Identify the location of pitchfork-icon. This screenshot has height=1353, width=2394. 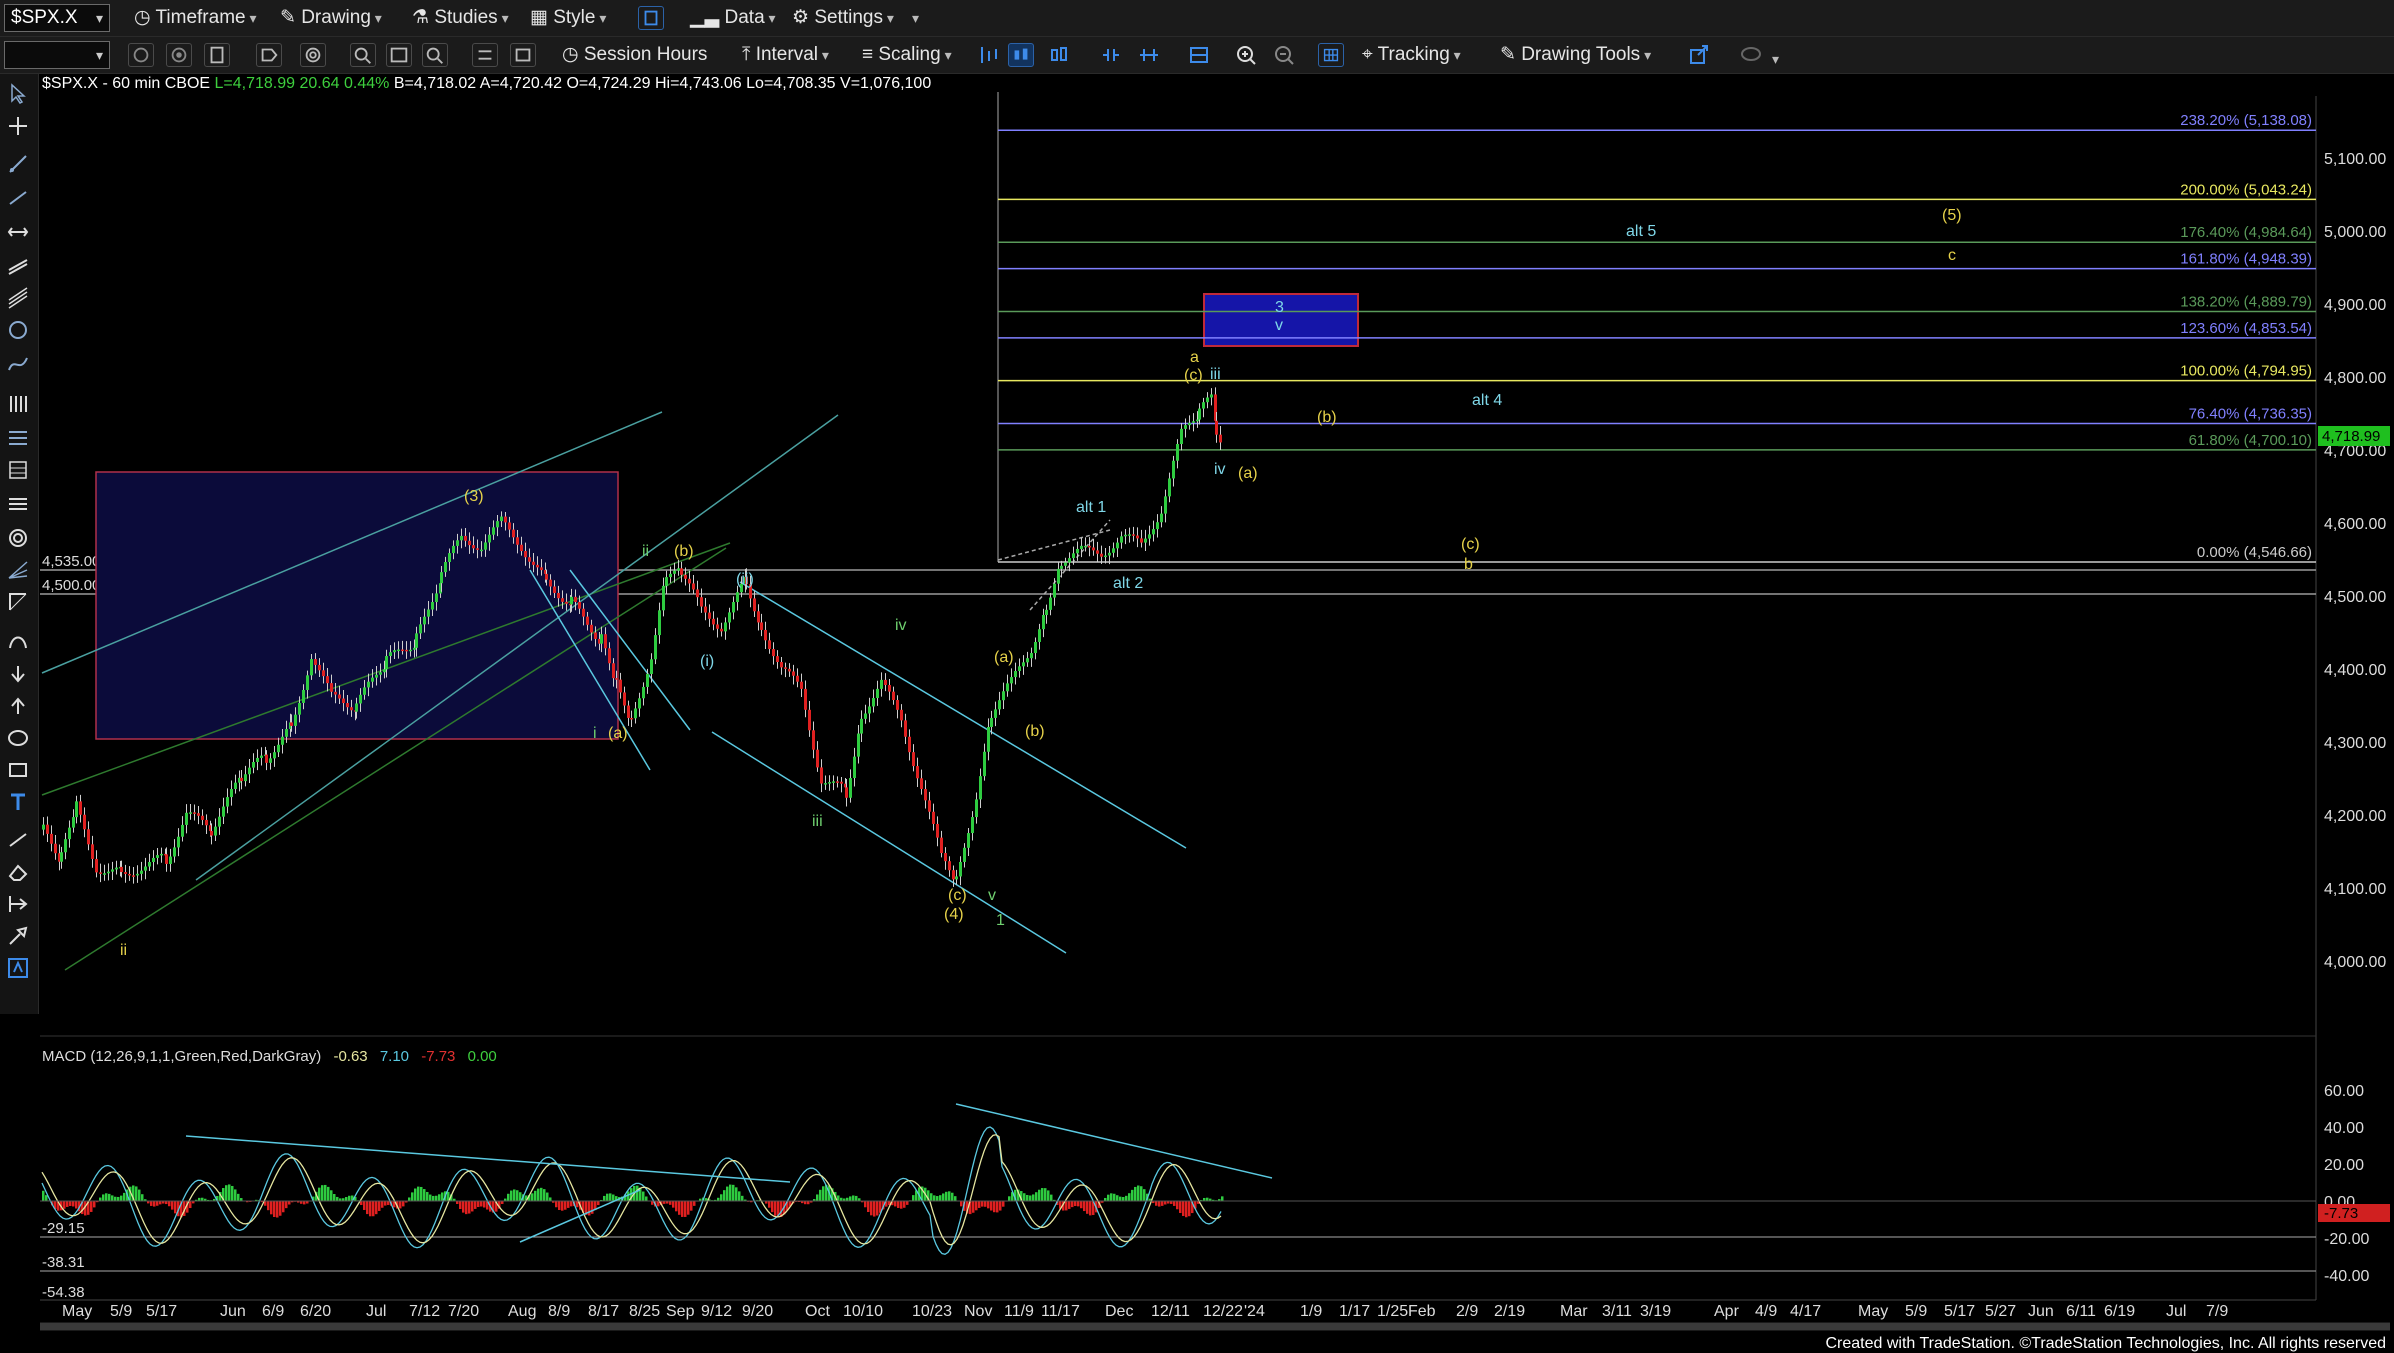
(18, 298).